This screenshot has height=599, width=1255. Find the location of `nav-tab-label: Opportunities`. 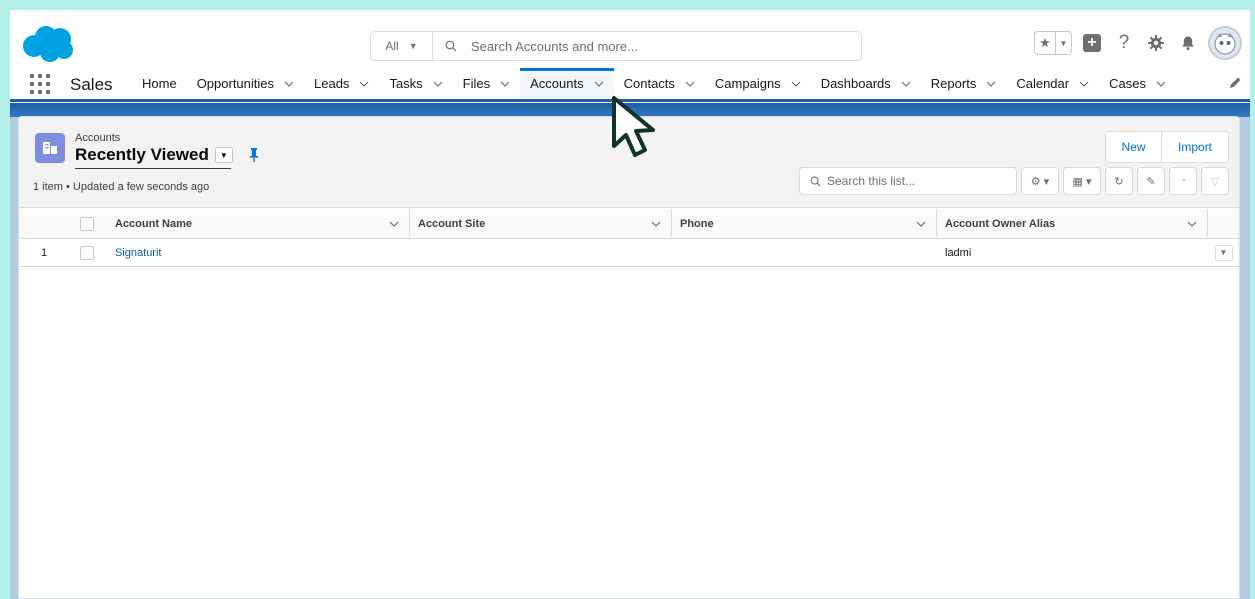

nav-tab-label: Opportunities is located at coordinates (235, 83).